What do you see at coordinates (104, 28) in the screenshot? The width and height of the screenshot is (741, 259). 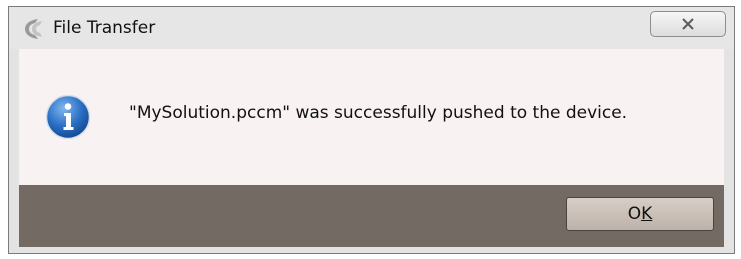 I see `window-title: File Transfer` at bounding box center [104, 28].